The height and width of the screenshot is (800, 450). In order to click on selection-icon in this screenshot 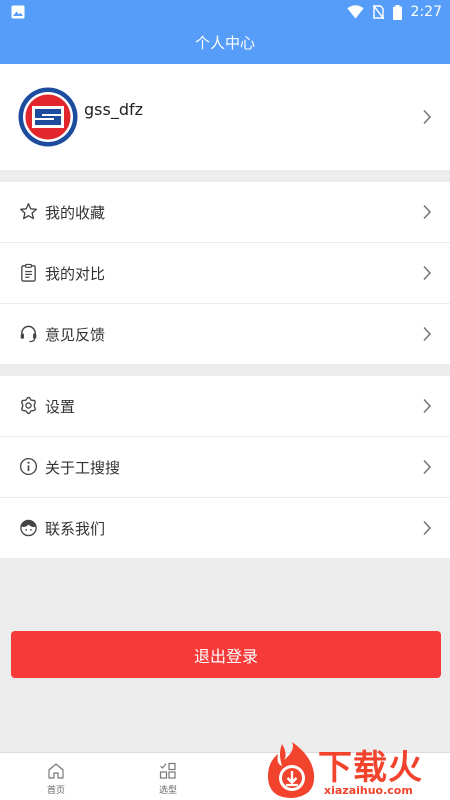, I will do `click(167, 770)`.